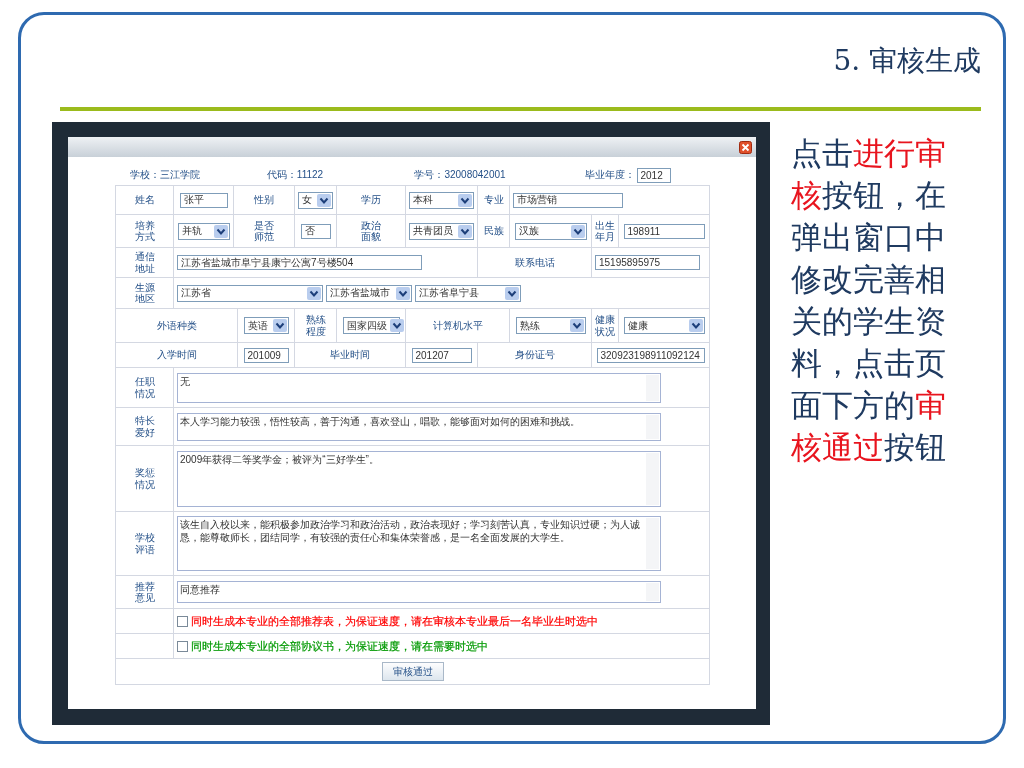  What do you see at coordinates (299, 262) in the screenshot?
I see `text-field: 江苏省盐城市阜宁县康宁公寓7号楼504` at bounding box center [299, 262].